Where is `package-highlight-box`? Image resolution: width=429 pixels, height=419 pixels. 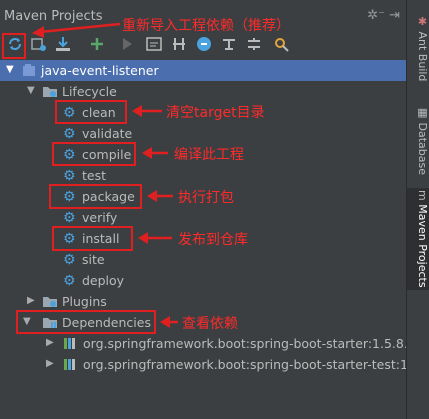 package-highlight-box is located at coordinates (95, 196).